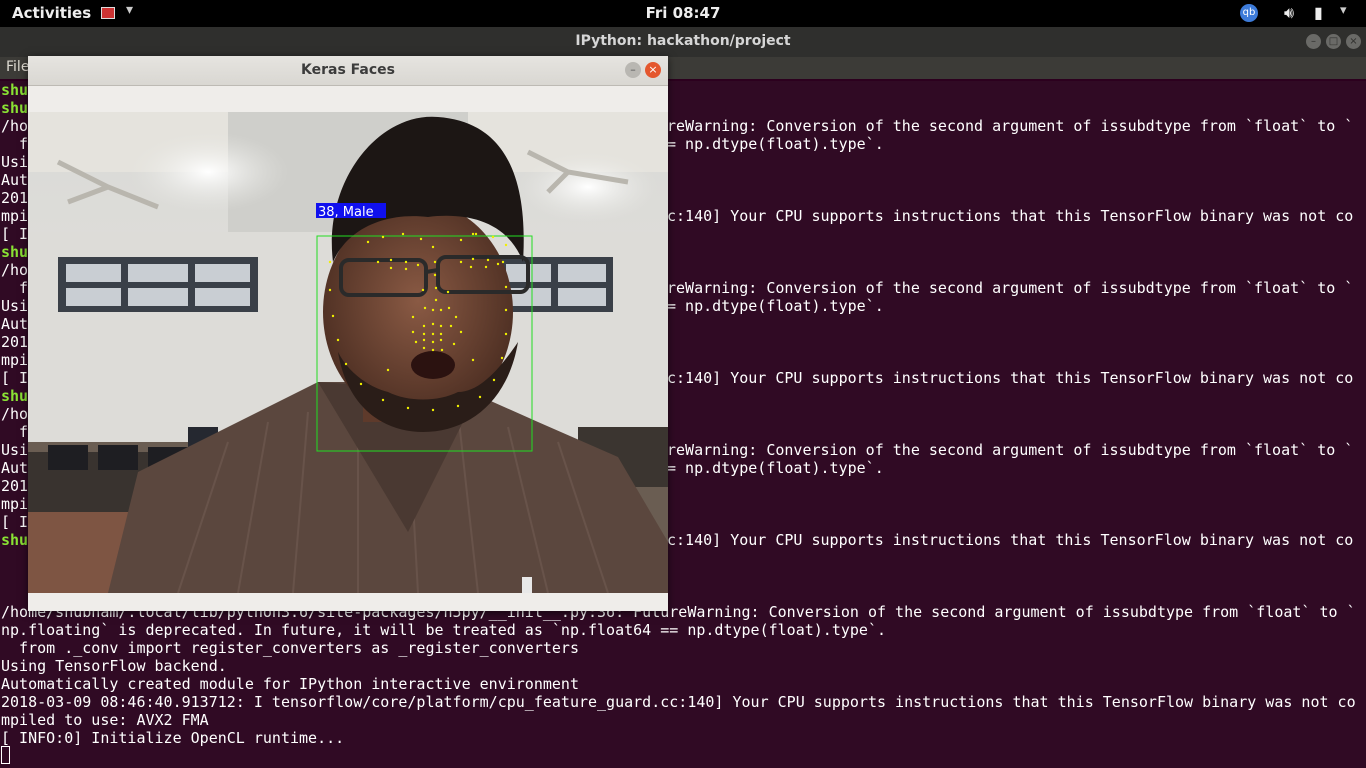  What do you see at coordinates (5, 755) in the screenshot?
I see `terminal-cursor` at bounding box center [5, 755].